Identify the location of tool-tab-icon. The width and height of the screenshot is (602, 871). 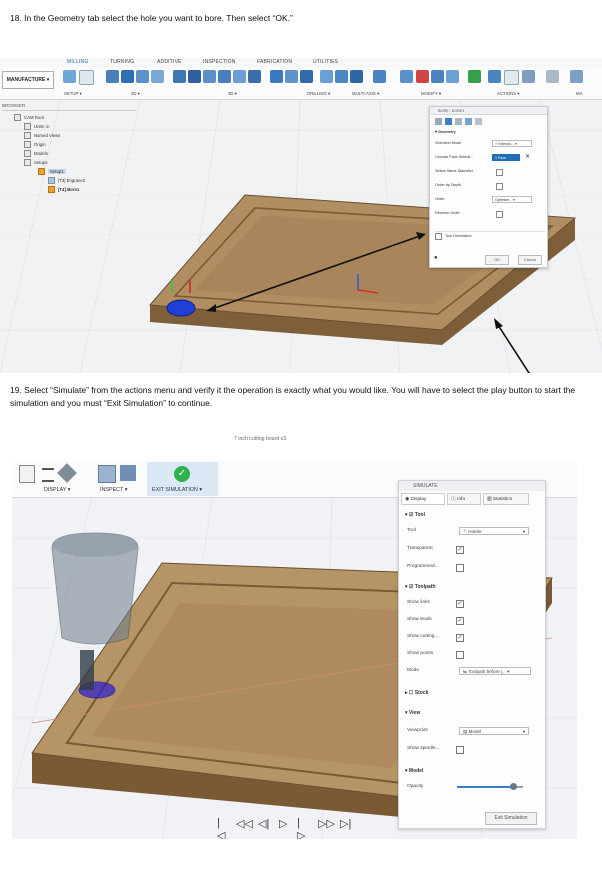
(438, 121).